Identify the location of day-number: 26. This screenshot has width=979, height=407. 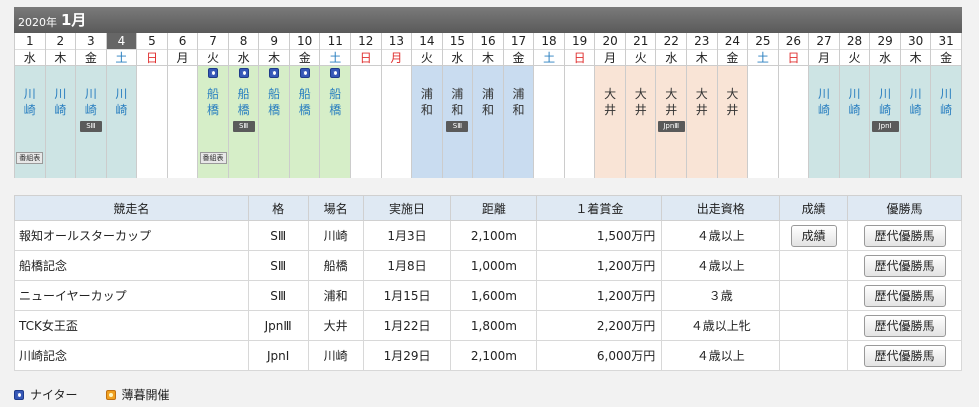
(793, 41).